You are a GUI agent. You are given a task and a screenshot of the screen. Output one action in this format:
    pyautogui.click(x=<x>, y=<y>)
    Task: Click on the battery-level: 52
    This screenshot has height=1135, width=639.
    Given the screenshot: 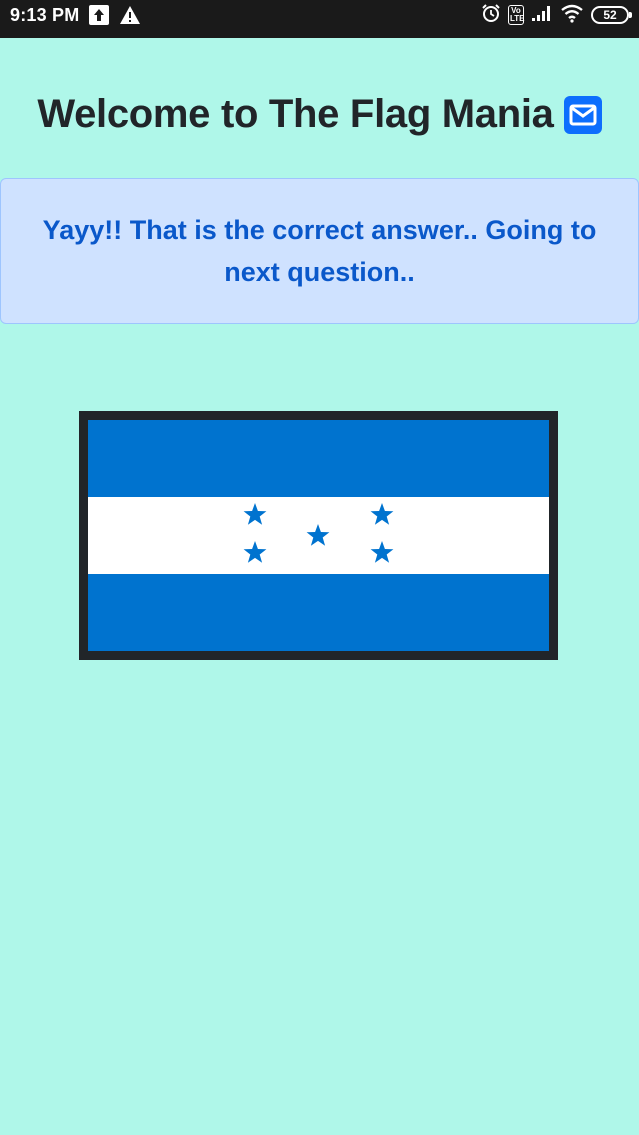 What is the action you would take?
    pyautogui.click(x=610, y=15)
    